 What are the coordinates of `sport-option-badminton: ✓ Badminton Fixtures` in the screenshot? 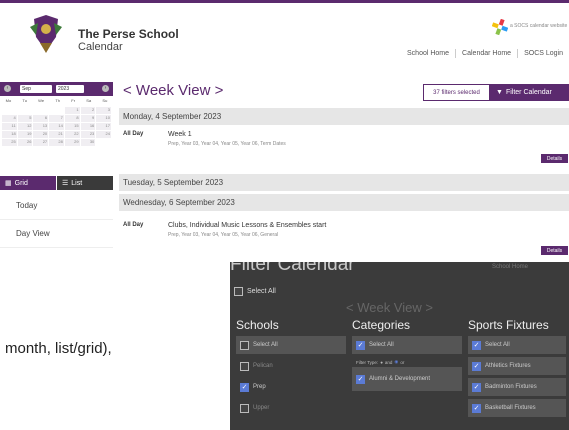 It's located at (517, 387).